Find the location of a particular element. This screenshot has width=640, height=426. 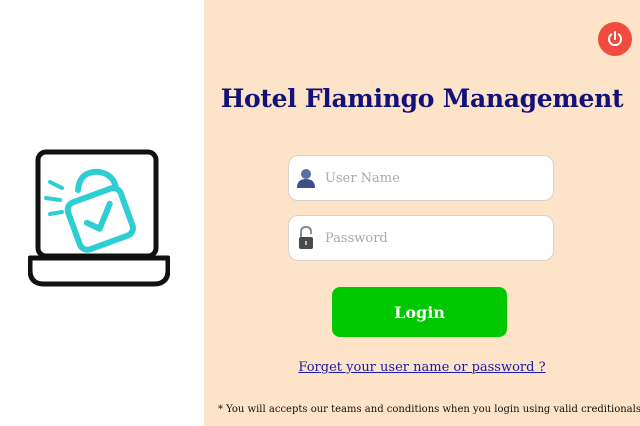

page-title: Hotel Flamingo Management is located at coordinates (422, 98).